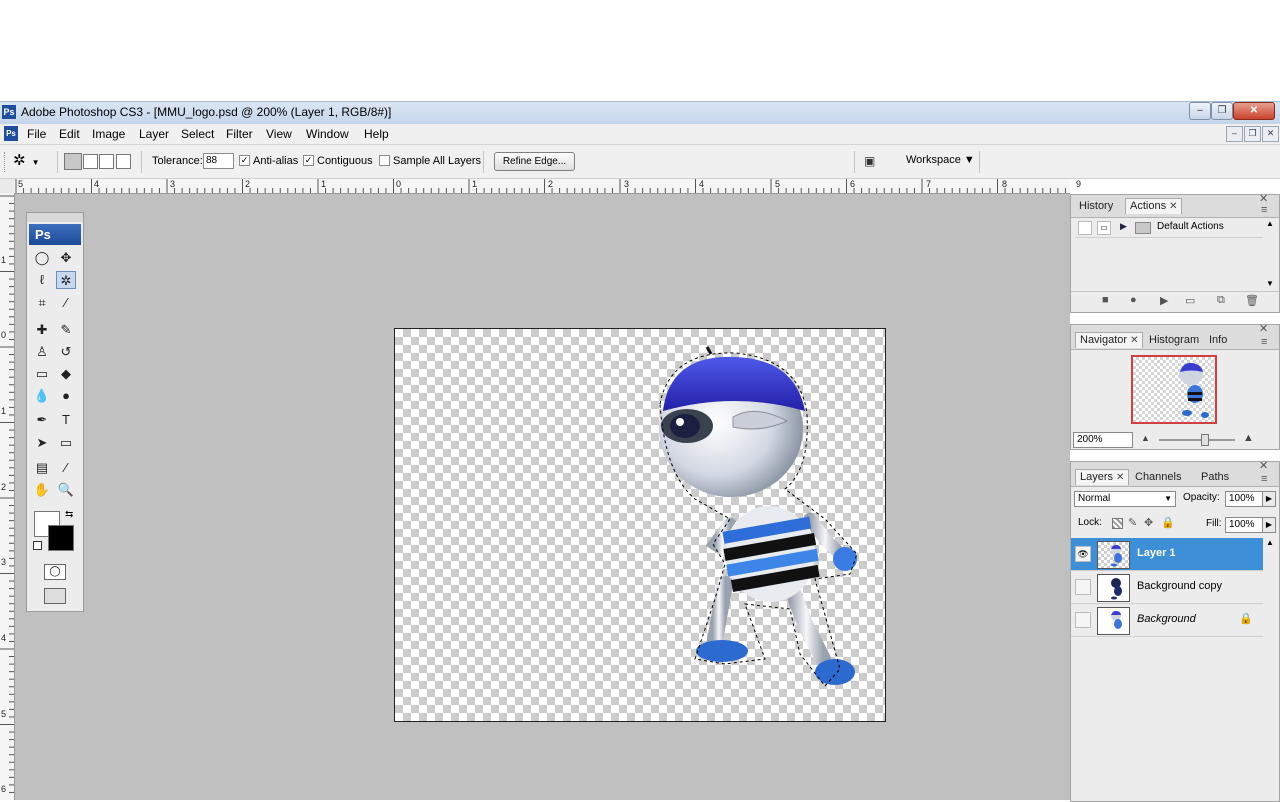 The height and width of the screenshot is (802, 1280). Describe the element at coordinates (42, 420) in the screenshot. I see `pen-icon: ✒` at that location.